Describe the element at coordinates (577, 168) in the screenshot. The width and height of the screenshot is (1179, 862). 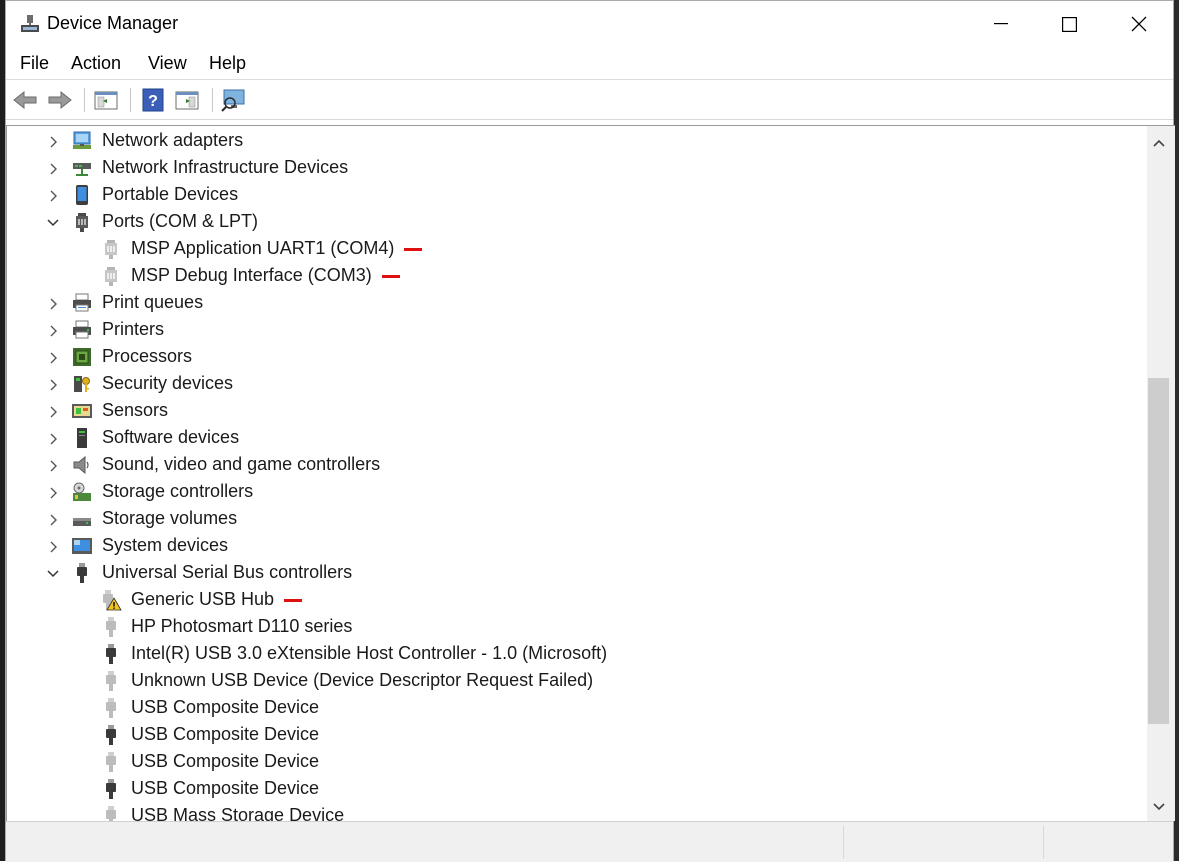
I see `tree-category: Network Infrastructure Devices` at that location.